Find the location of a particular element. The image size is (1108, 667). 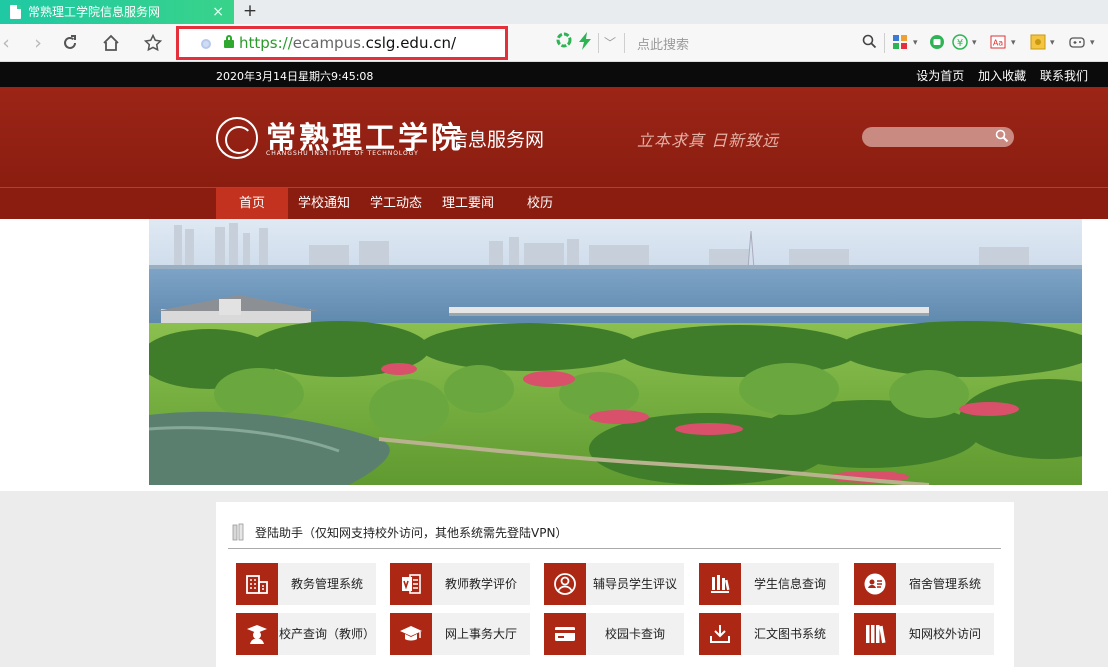

books-icon is located at coordinates (875, 634).